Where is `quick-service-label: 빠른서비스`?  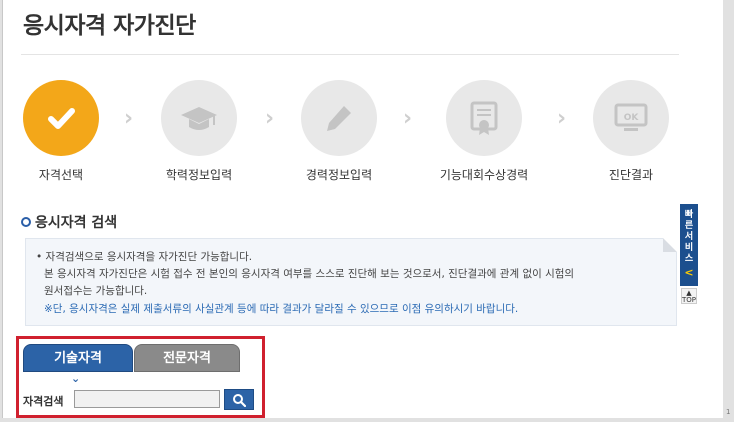
quick-service-label: 빠른서비스 is located at coordinates (689, 237).